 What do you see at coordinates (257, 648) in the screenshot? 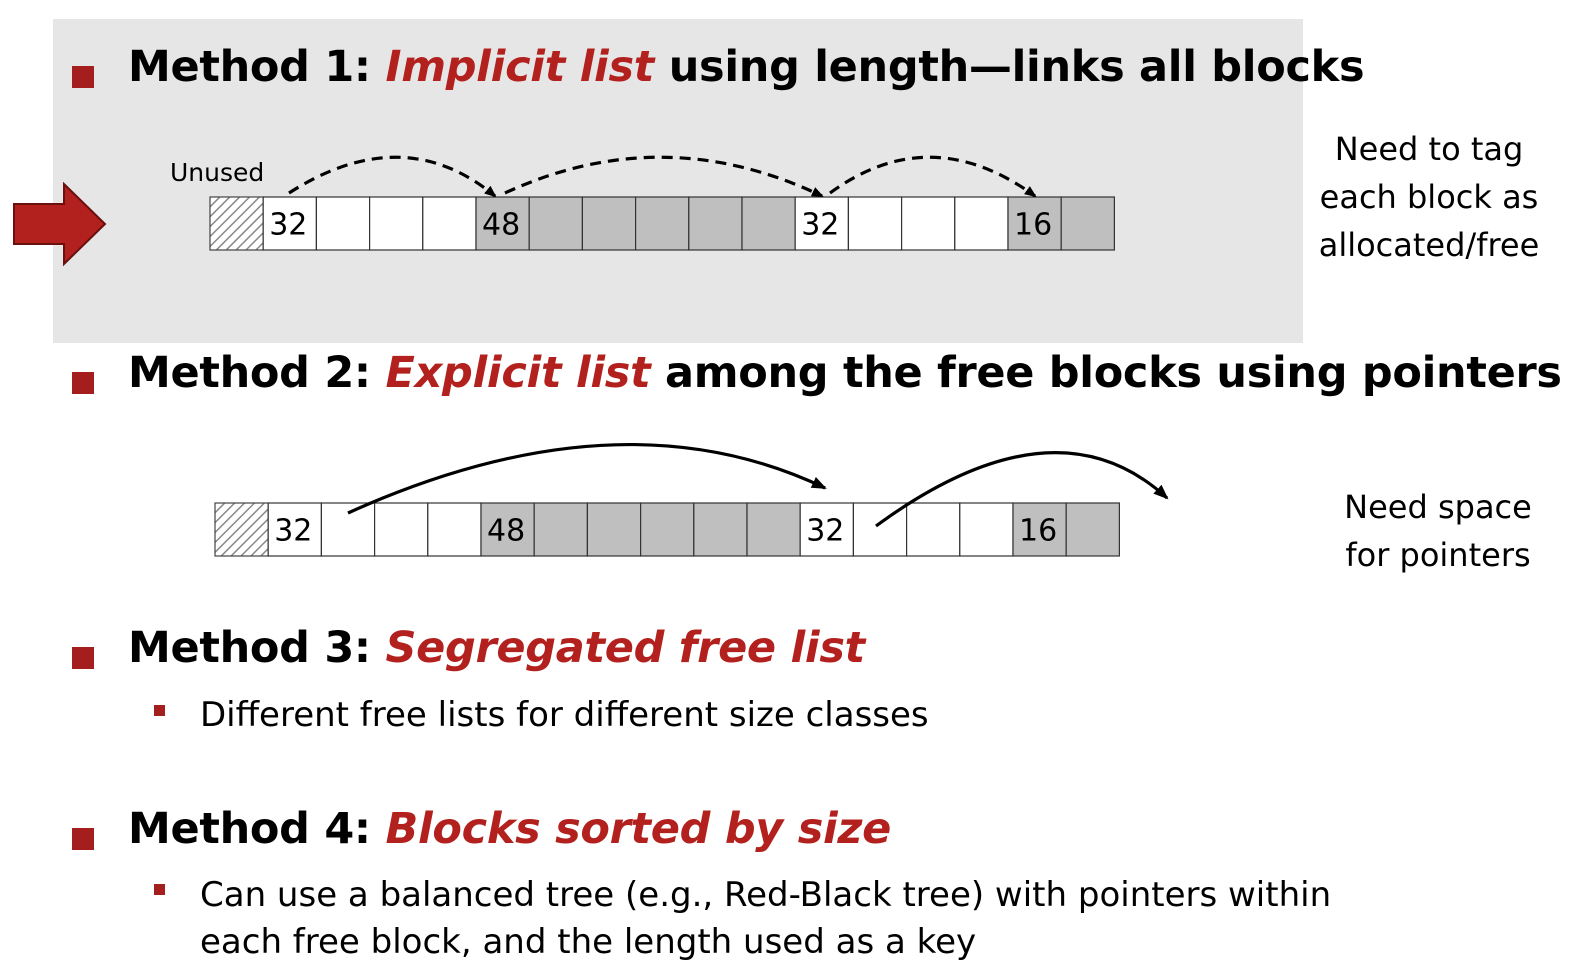
I see `method3-prefix: Method 3:` at bounding box center [257, 648].